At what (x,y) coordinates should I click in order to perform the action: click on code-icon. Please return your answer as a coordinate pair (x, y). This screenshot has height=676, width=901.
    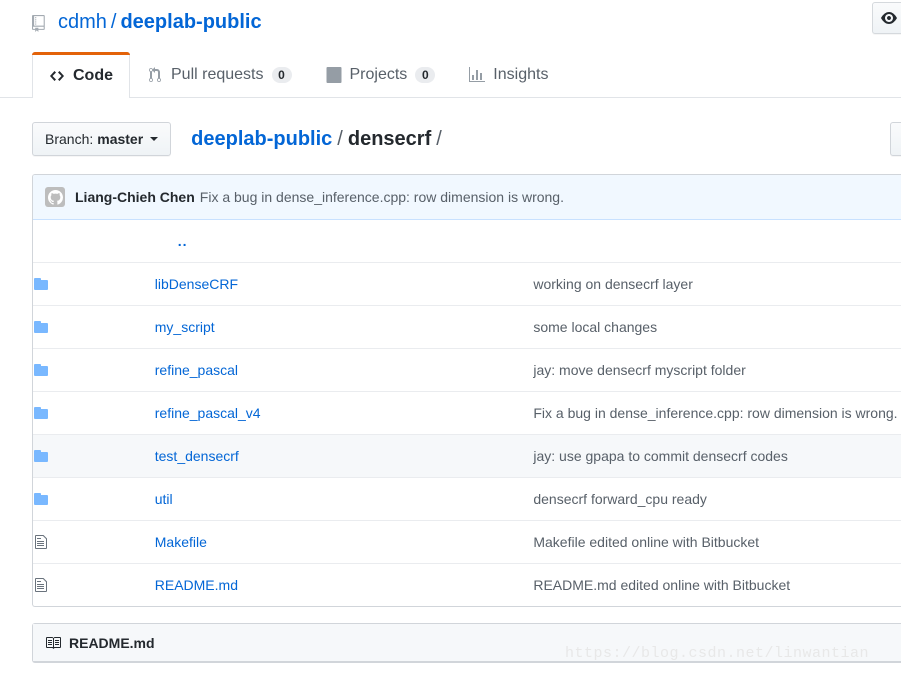
    Looking at the image, I should click on (57, 76).